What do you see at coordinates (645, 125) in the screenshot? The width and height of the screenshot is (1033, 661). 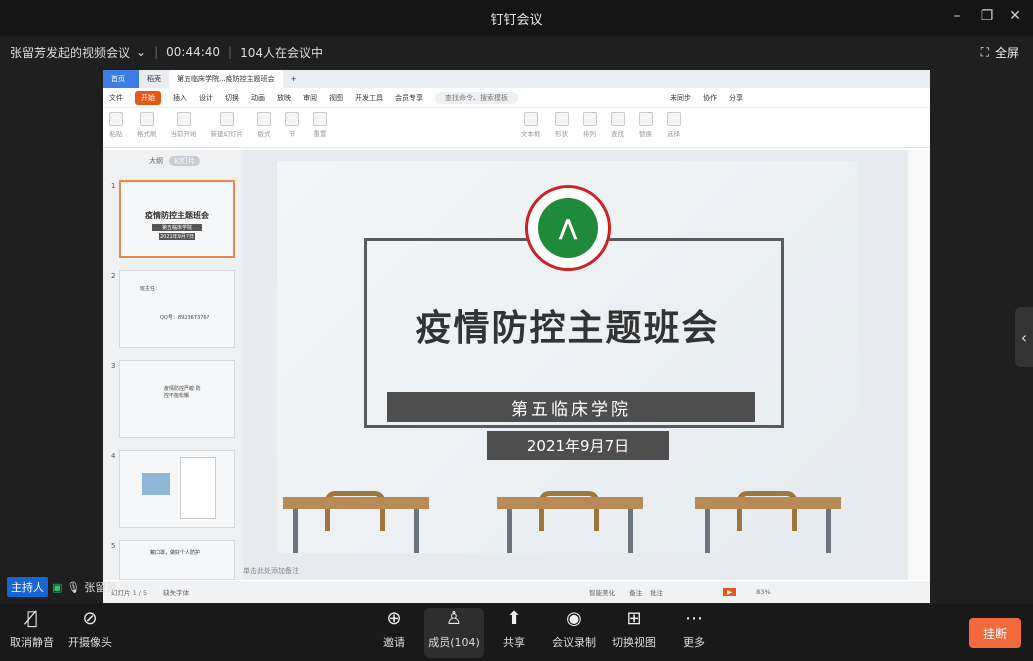 I see `ribbon-replace: 替换` at bounding box center [645, 125].